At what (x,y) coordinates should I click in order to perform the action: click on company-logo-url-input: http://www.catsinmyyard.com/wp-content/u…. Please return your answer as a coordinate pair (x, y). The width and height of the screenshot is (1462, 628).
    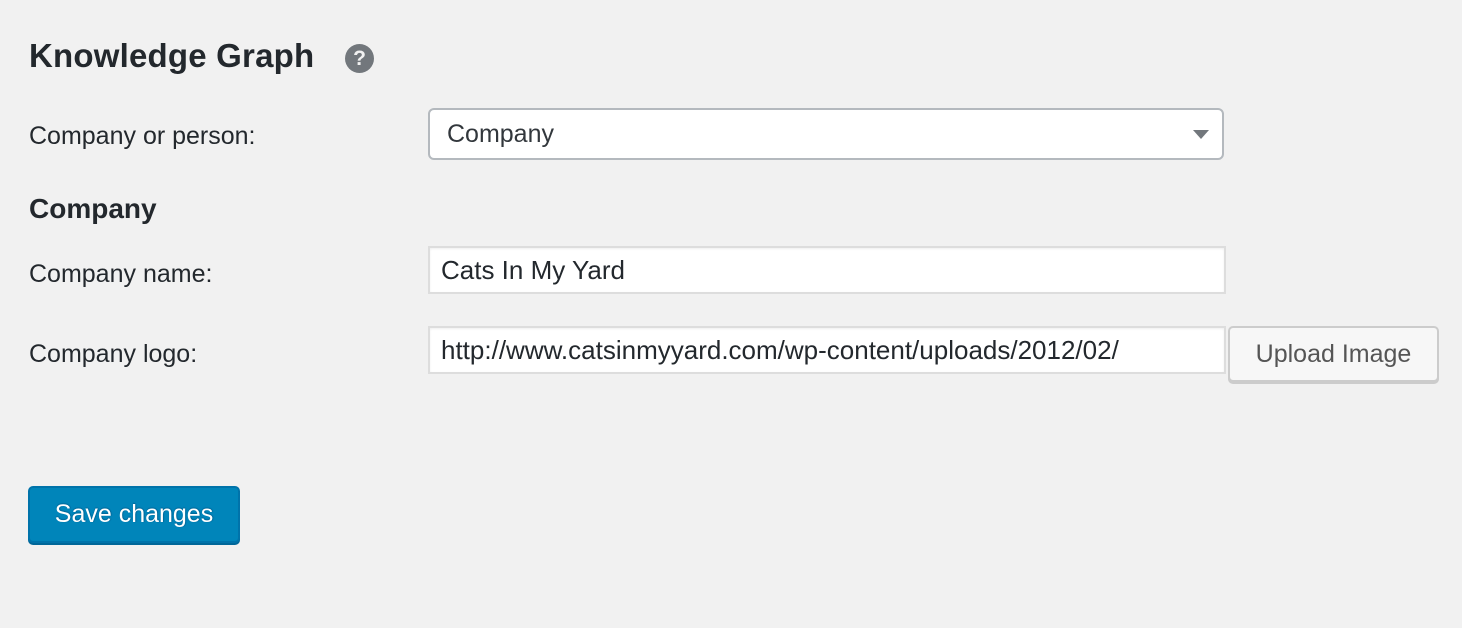
    Looking at the image, I should click on (827, 350).